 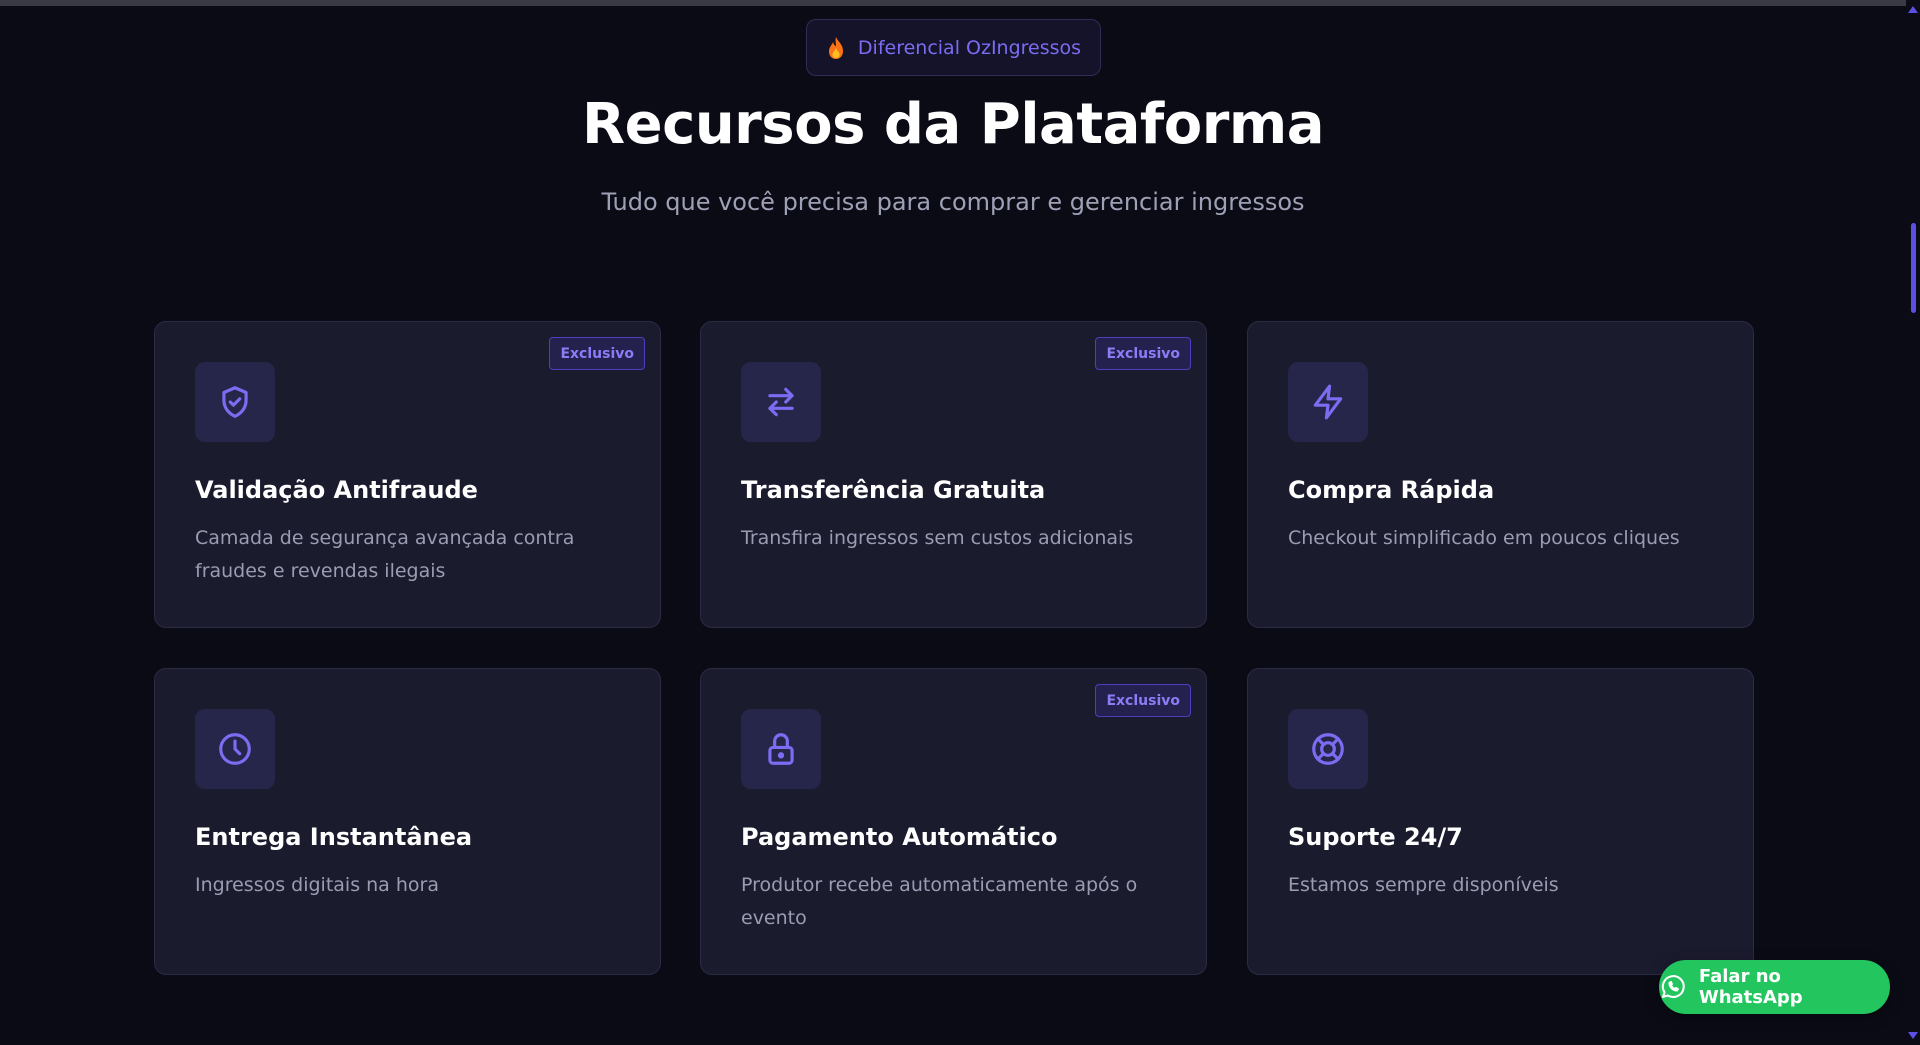 I want to click on lightning-icon, so click(x=1328, y=402).